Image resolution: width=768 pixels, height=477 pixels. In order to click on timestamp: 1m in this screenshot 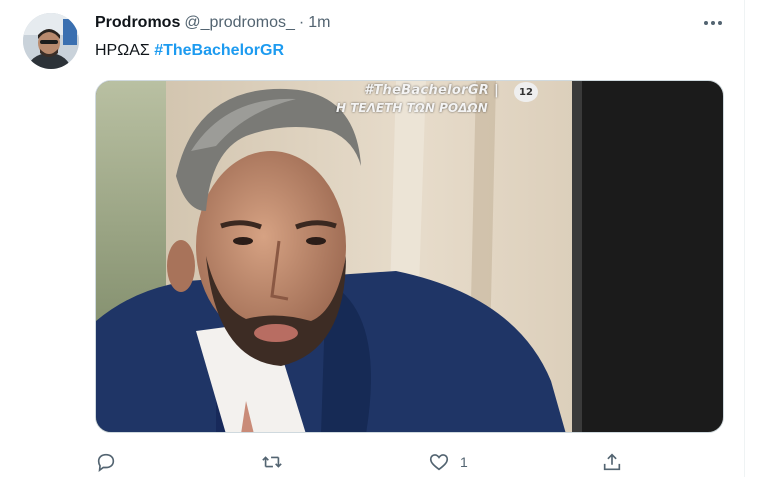, I will do `click(319, 23)`.